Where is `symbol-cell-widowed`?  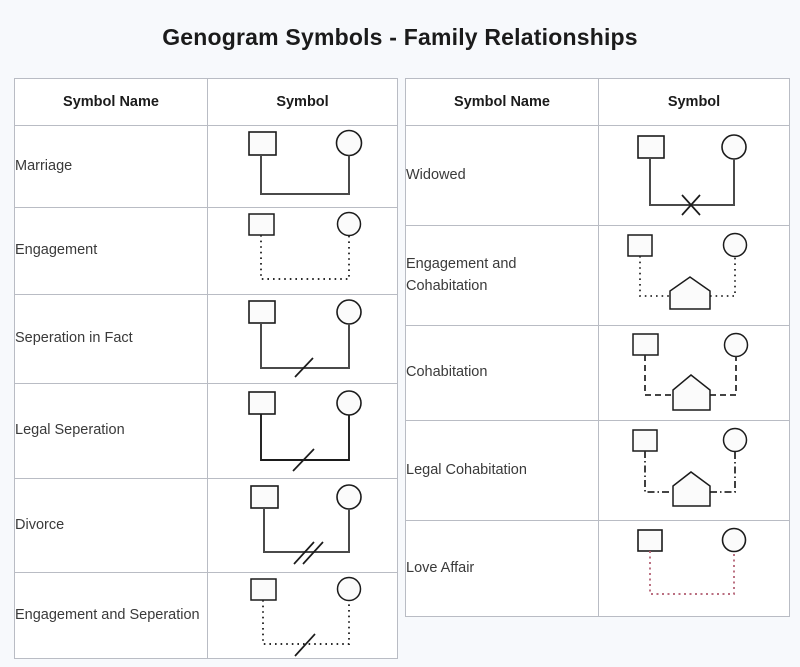
symbol-cell-widowed is located at coordinates (694, 175).